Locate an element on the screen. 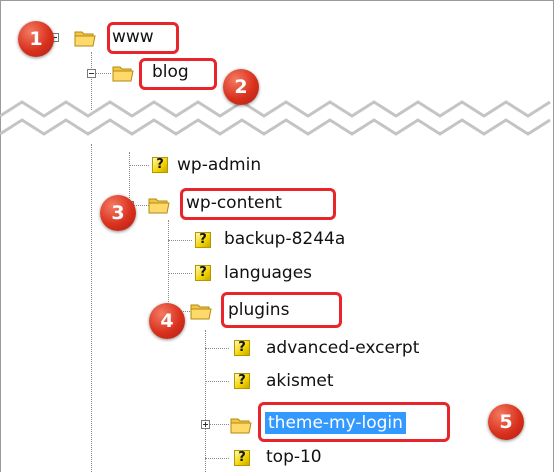  tree-item-backup: backup-8244a is located at coordinates (284, 239).